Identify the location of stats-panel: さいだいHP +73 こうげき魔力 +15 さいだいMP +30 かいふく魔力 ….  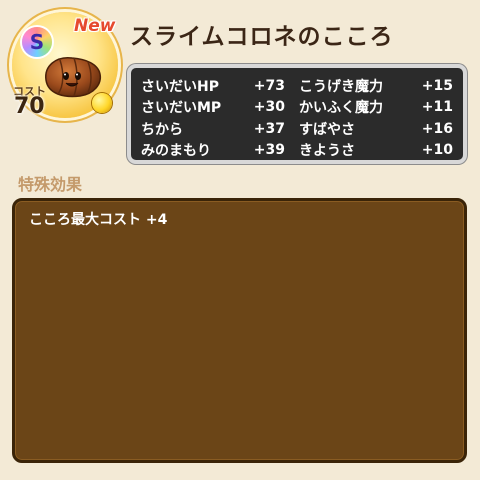
(297, 114).